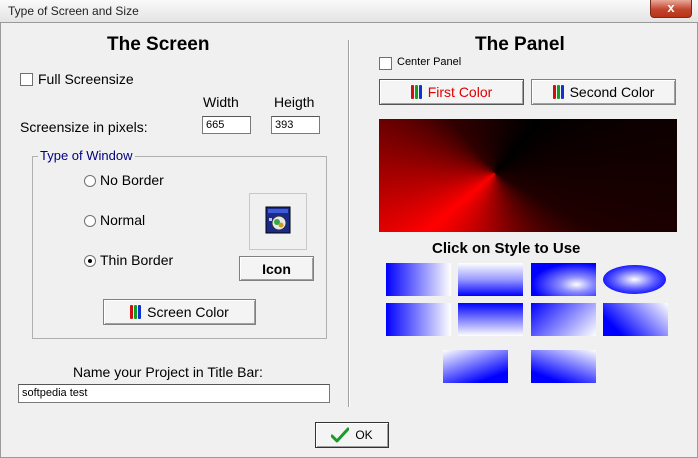  I want to click on full-screensize-label: Full Screensize, so click(86, 79).